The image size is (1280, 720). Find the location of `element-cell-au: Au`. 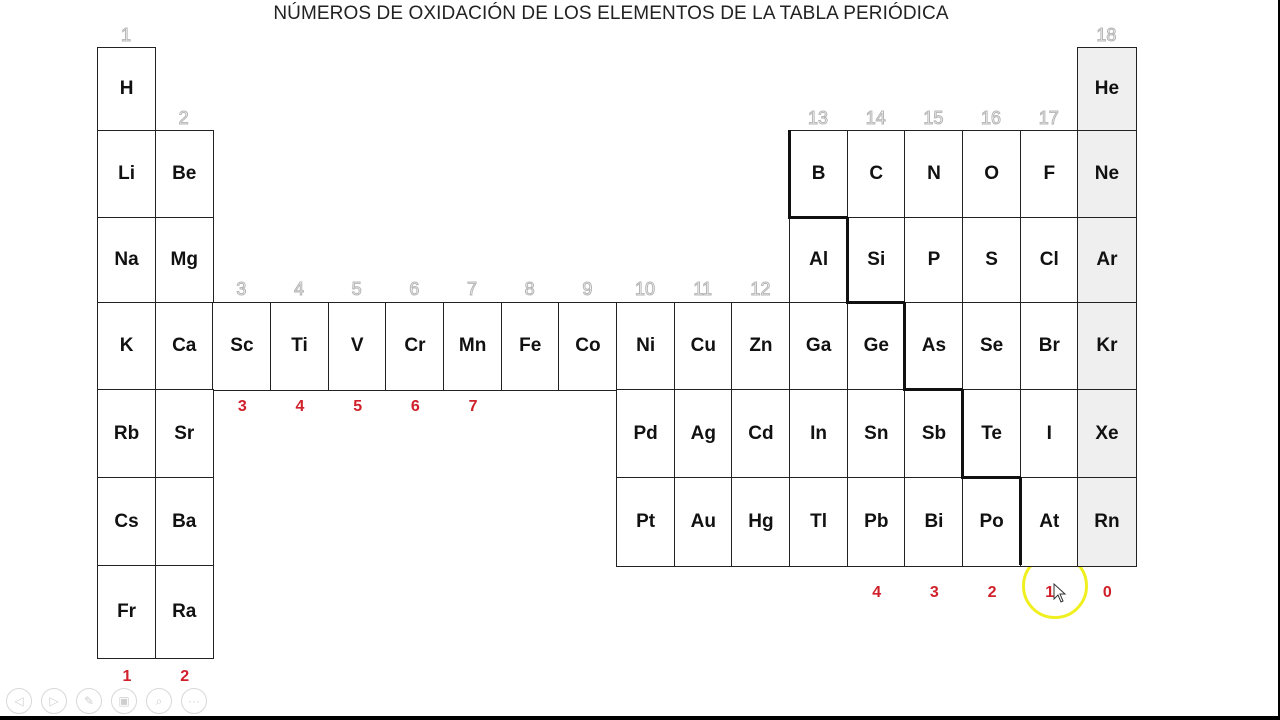

element-cell-au: Au is located at coordinates (703, 522).